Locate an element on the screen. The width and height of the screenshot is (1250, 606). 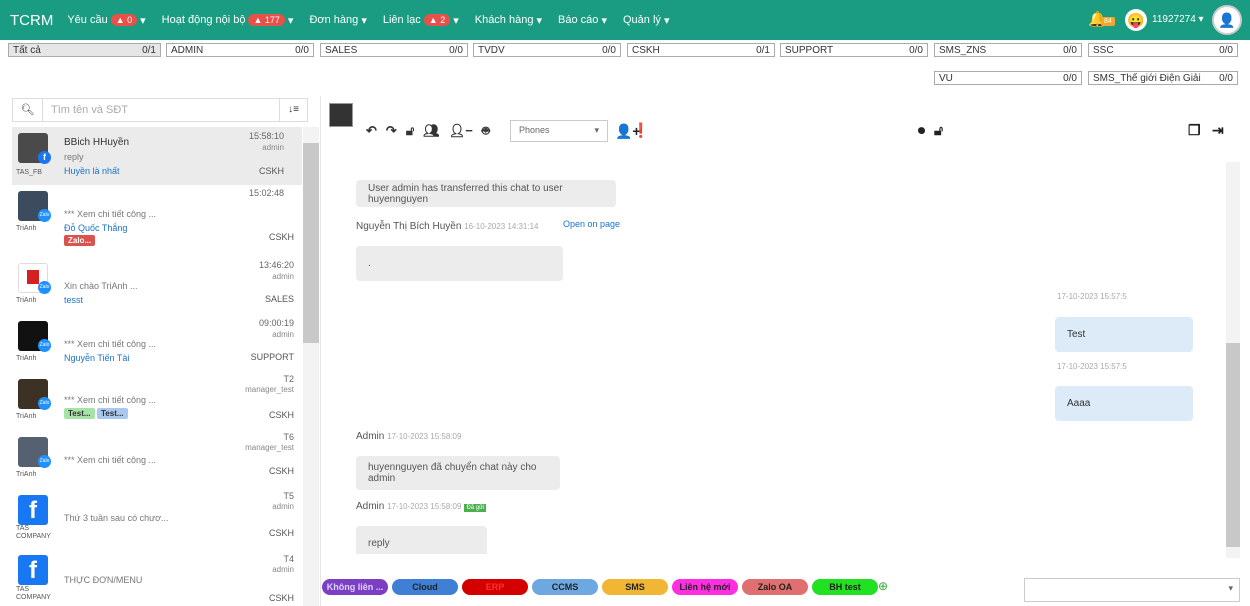
queue-tab-tvdv: TVDV 0/0 is located at coordinates (547, 50).